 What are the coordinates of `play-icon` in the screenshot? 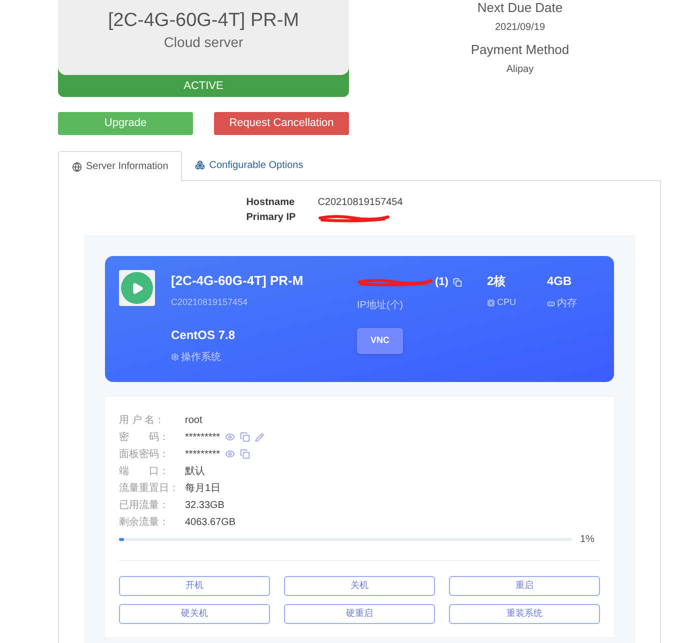 It's located at (137, 288).